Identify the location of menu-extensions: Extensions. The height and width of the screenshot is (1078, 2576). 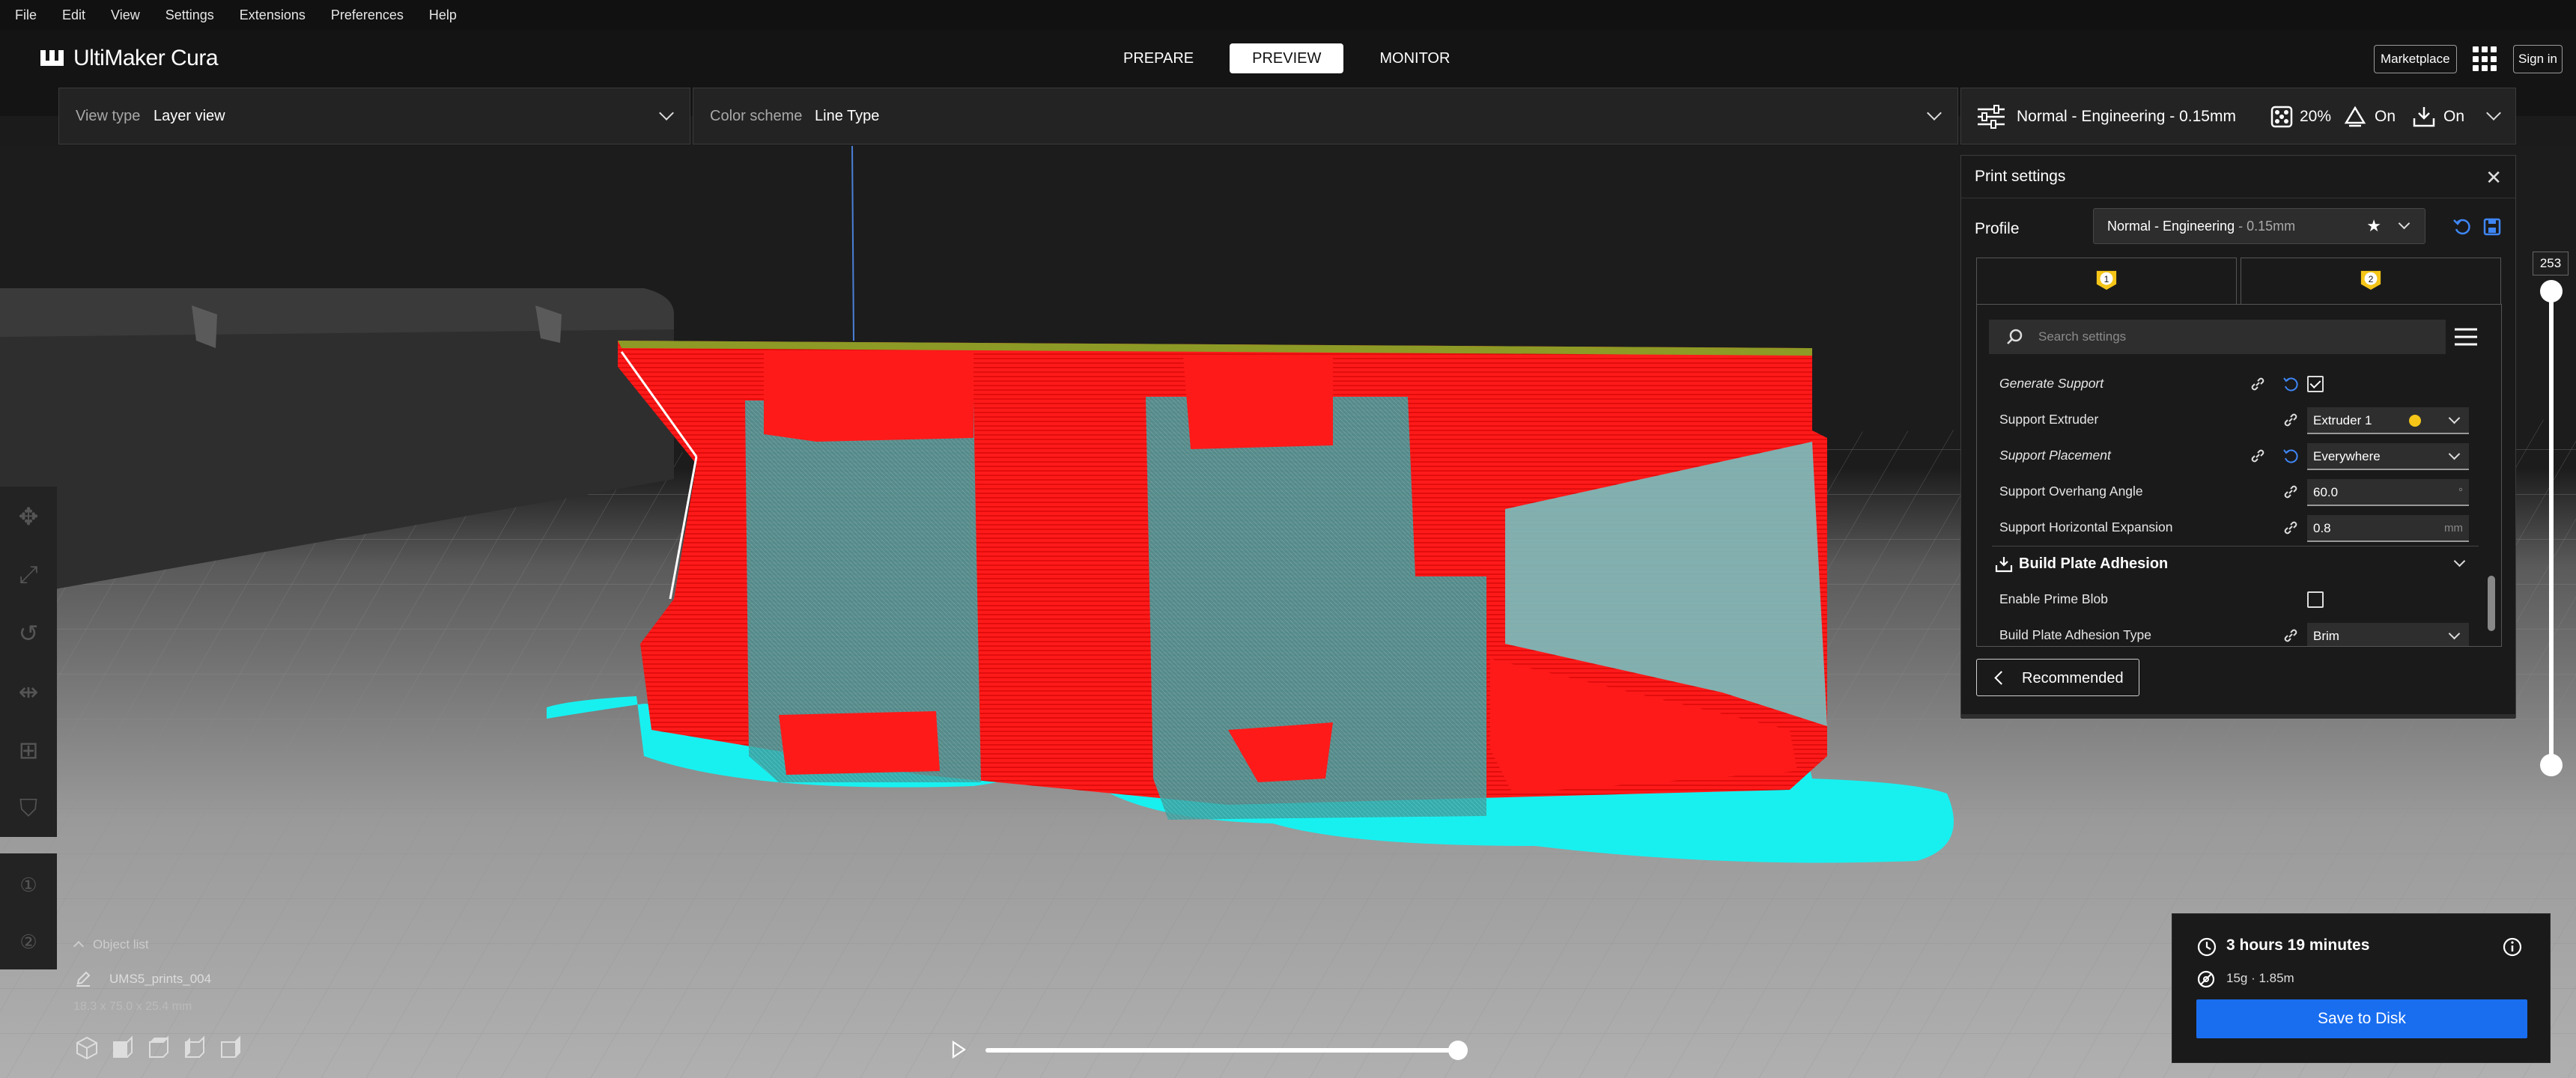
(273, 15).